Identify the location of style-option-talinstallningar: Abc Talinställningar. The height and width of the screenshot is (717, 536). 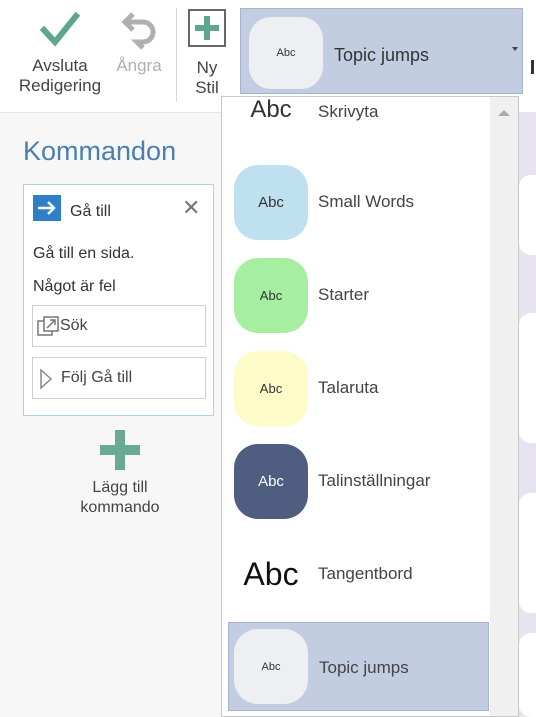
(356, 480).